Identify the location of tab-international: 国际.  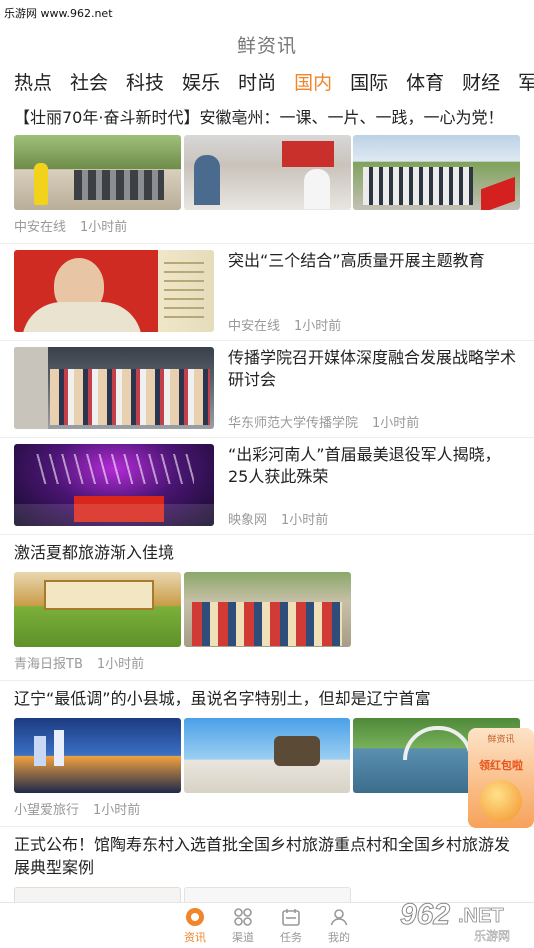
(369, 81).